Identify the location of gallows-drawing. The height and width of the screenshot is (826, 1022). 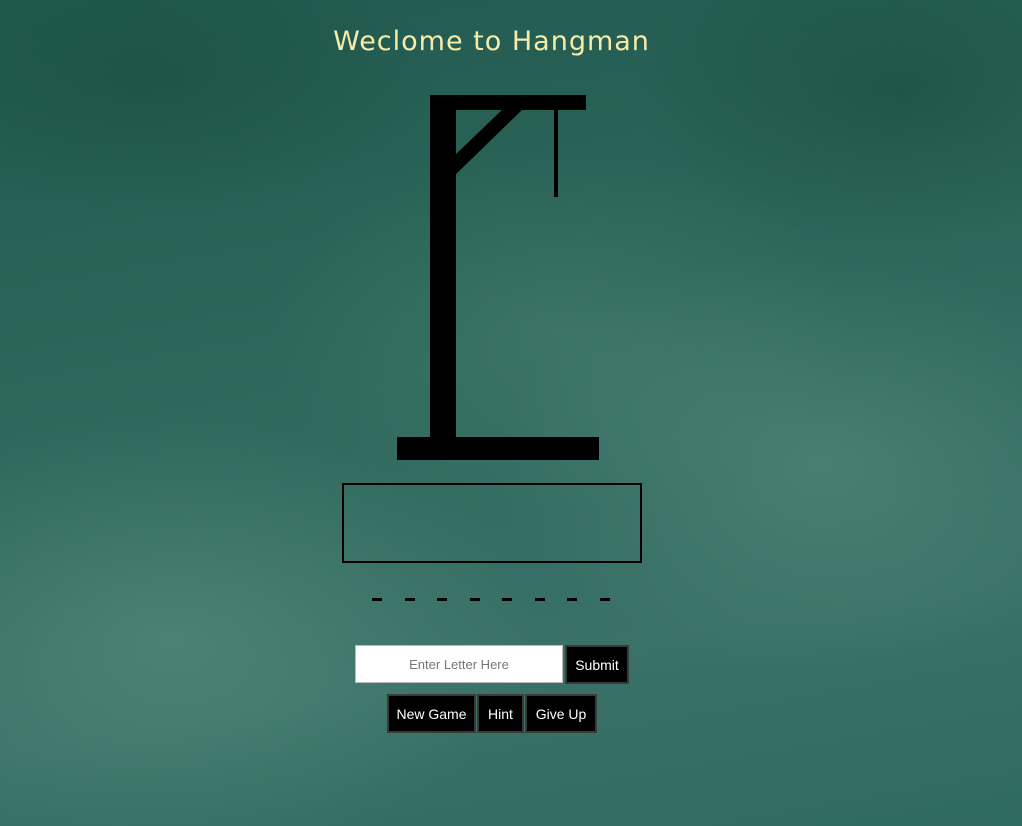
(498, 277).